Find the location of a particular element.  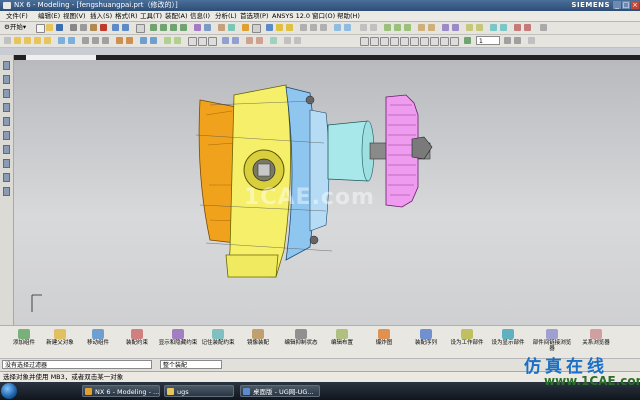

add-component-button: 添加组件 is located at coordinates (24, 343).